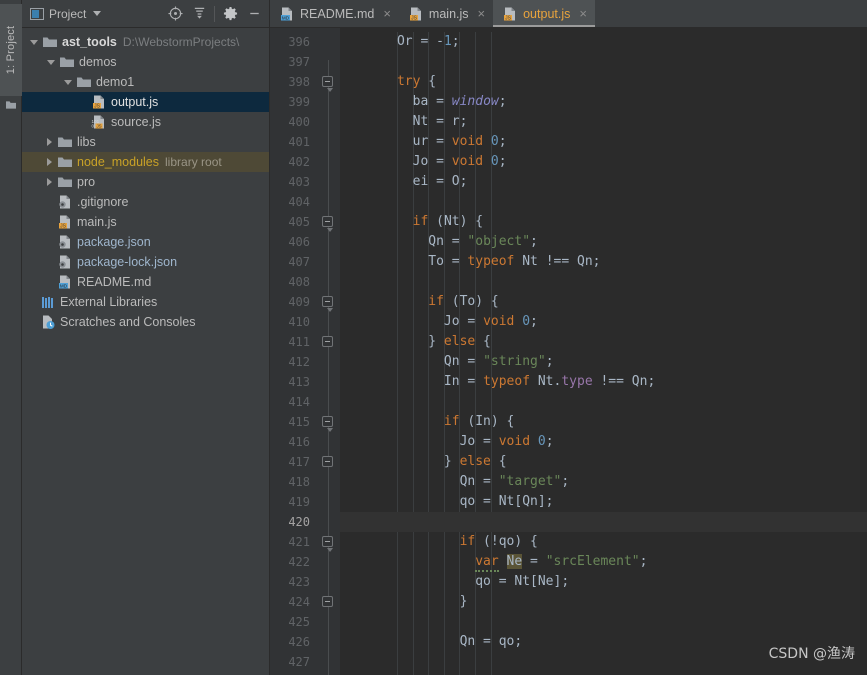  Describe the element at coordinates (603, 482) in the screenshot. I see `code-line: Qn = "target";` at that location.